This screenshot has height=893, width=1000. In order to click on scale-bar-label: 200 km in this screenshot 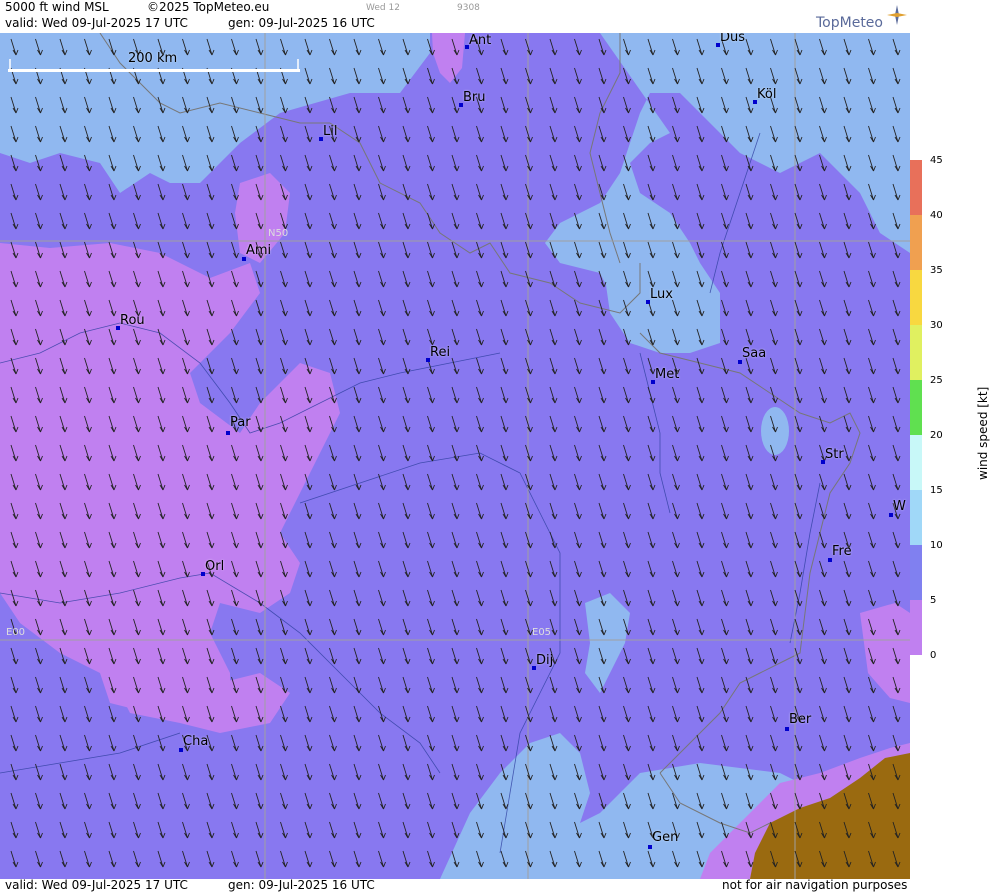, I will do `click(153, 58)`.